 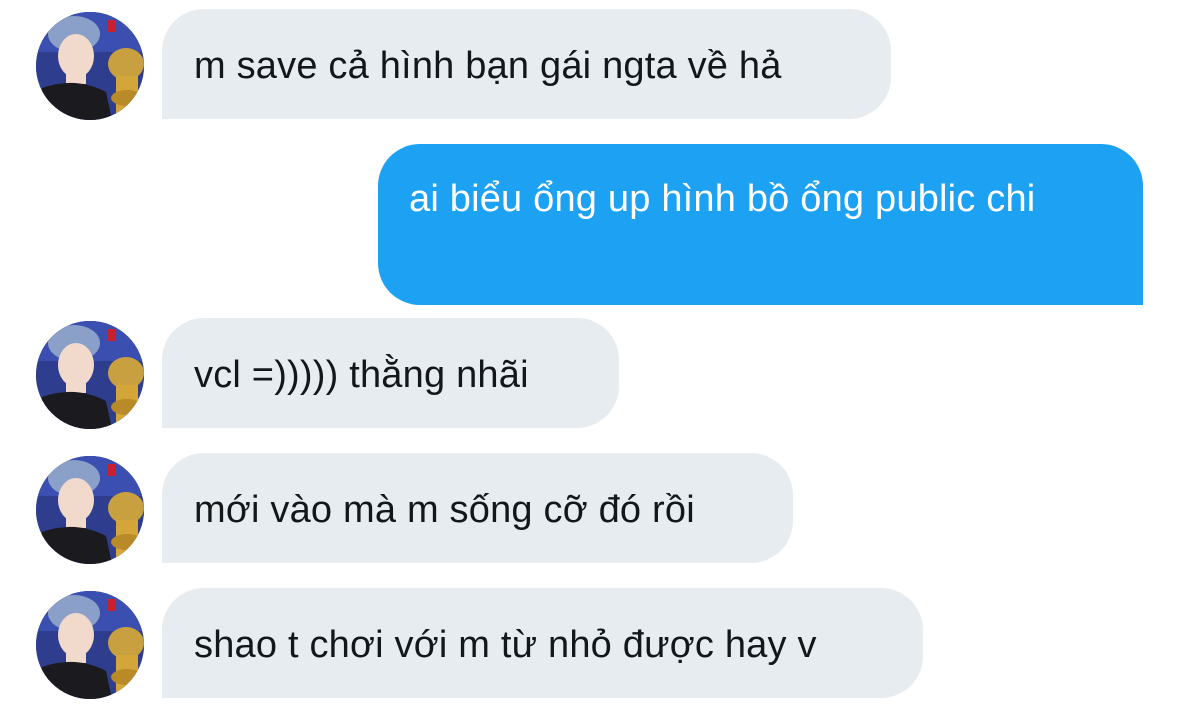 I want to click on message-bubble: mới vào mà m sống cỡ đó rồi, so click(x=477, y=508).